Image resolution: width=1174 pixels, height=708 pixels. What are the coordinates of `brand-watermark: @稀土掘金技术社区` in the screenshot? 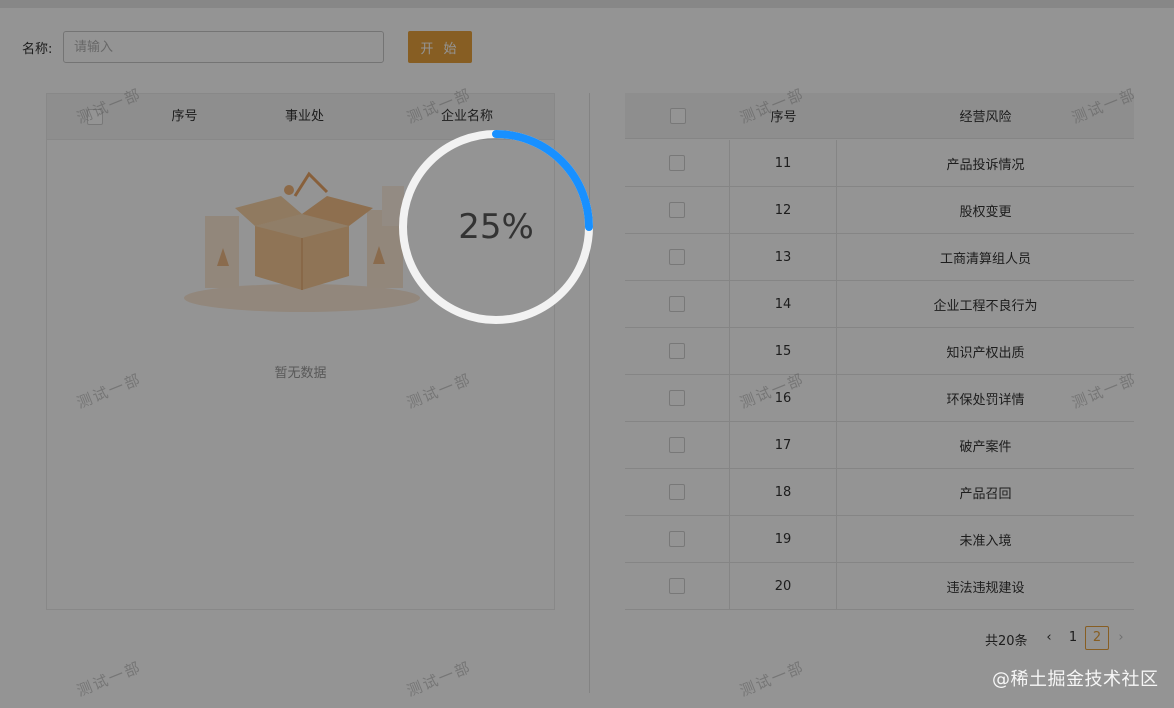 It's located at (1075, 679).